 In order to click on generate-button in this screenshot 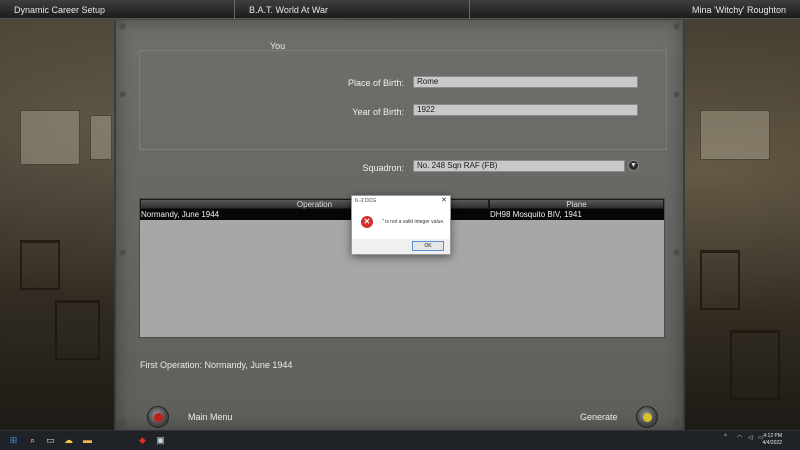, I will do `click(647, 417)`.